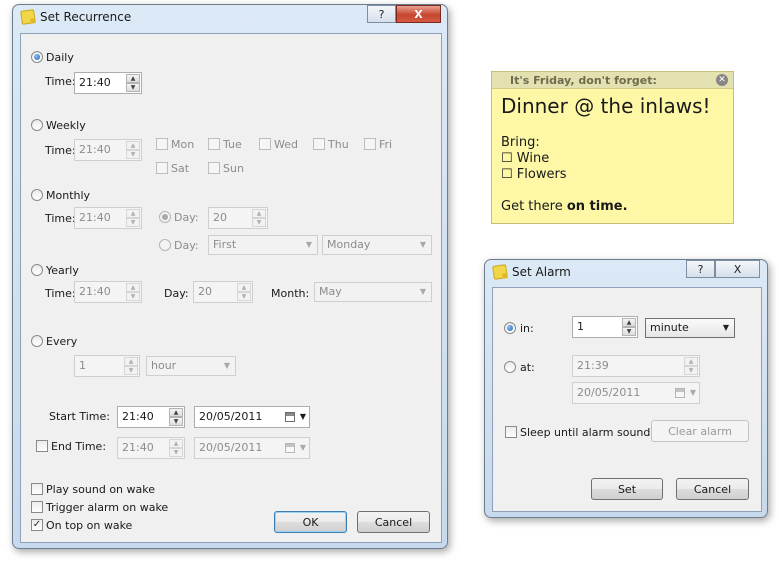 This screenshot has width=779, height=563. Describe the element at coordinates (89, 525) in the screenshot. I see `on-top-label: On top on wake` at that location.